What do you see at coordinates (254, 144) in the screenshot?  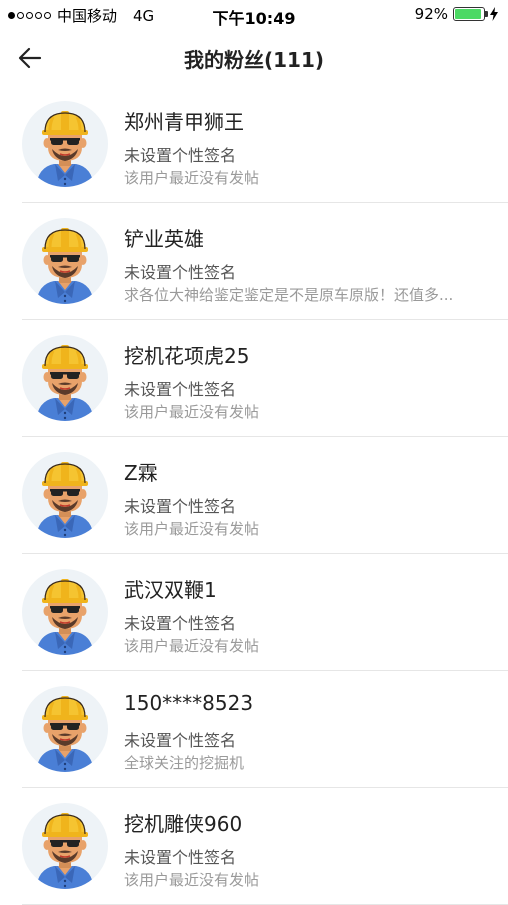 I see `follower-row: 郑州青甲狮王 未设置个性签名 该用户最近没有发帖` at bounding box center [254, 144].